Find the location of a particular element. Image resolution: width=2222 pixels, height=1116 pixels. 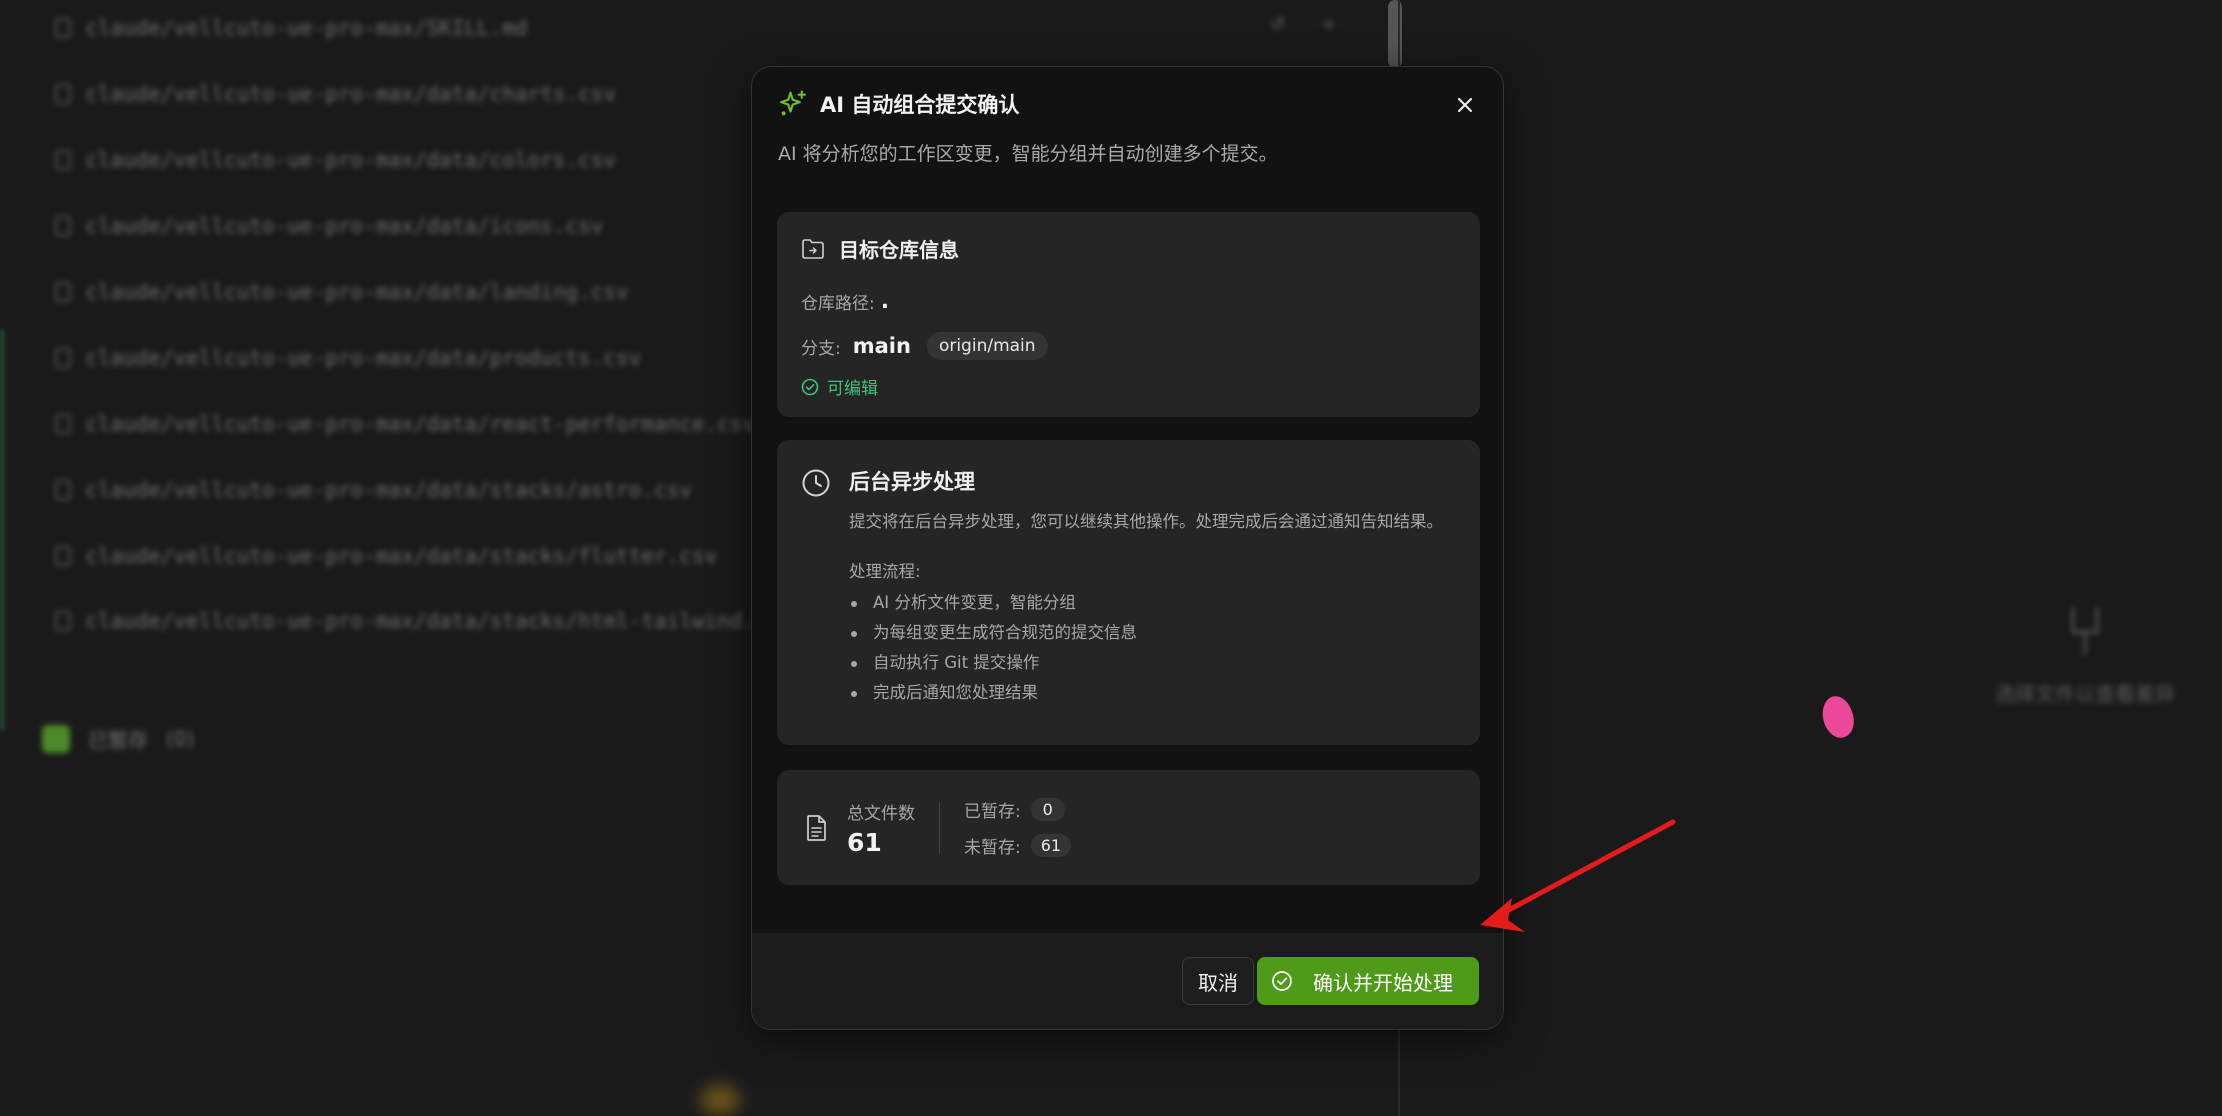

annotation-arrow-icon is located at coordinates (1578, 875).